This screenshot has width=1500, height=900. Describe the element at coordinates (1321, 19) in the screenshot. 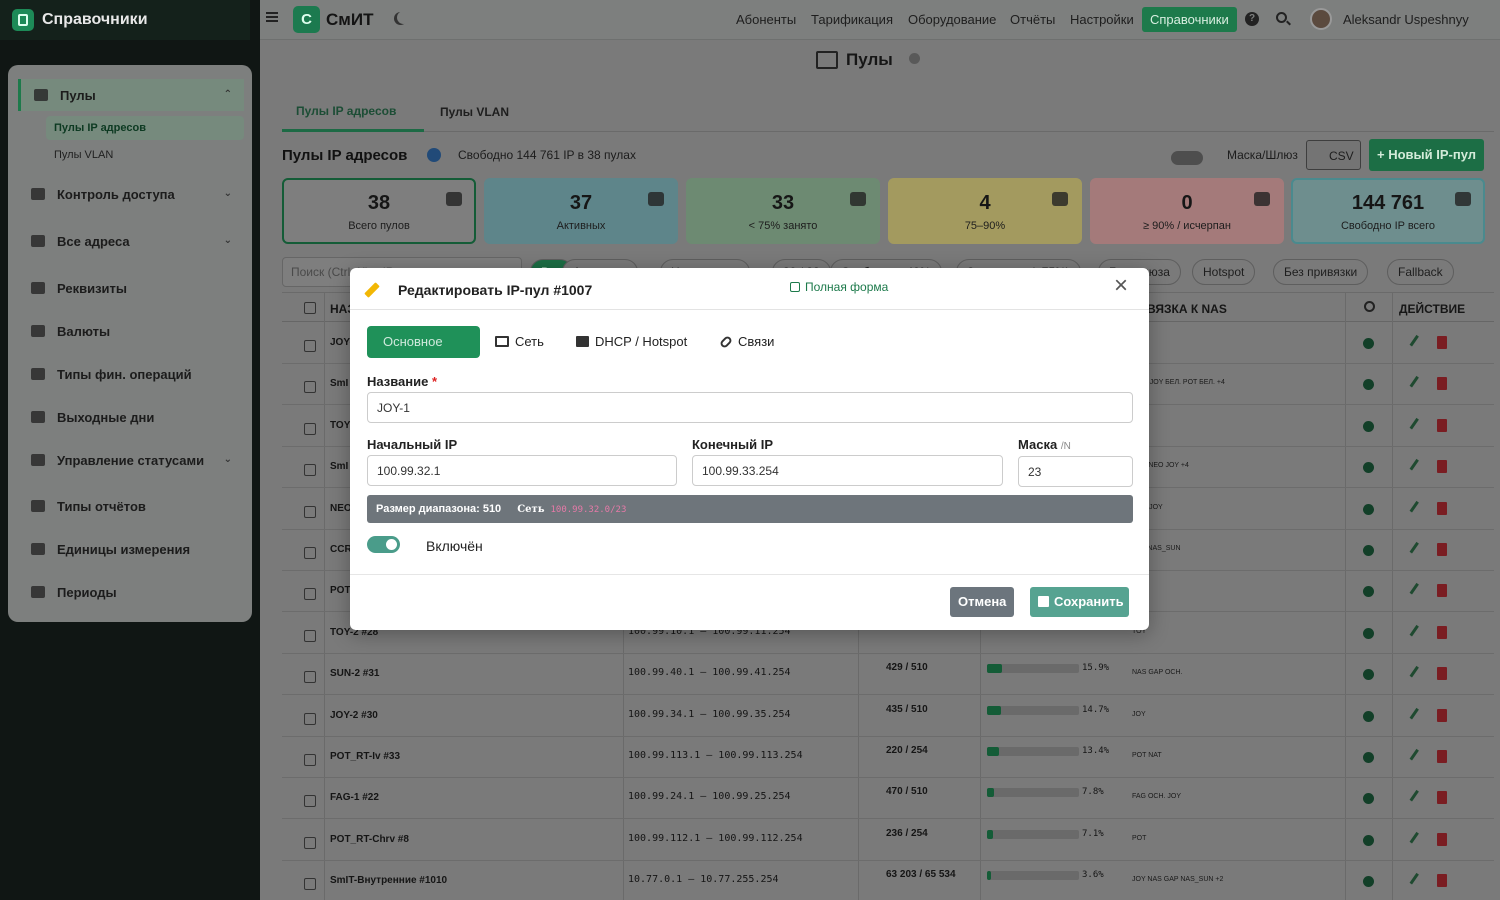

I see `avatar` at that location.